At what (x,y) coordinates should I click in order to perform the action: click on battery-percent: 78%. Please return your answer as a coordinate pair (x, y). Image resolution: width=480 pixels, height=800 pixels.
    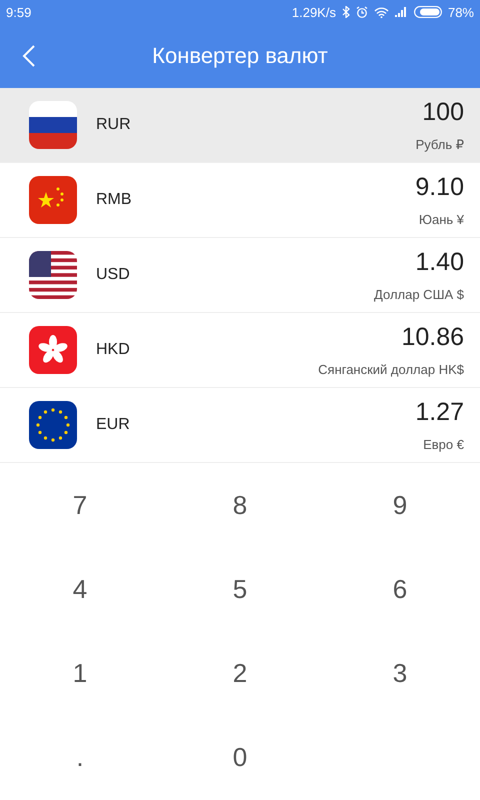
    Looking at the image, I should click on (461, 12).